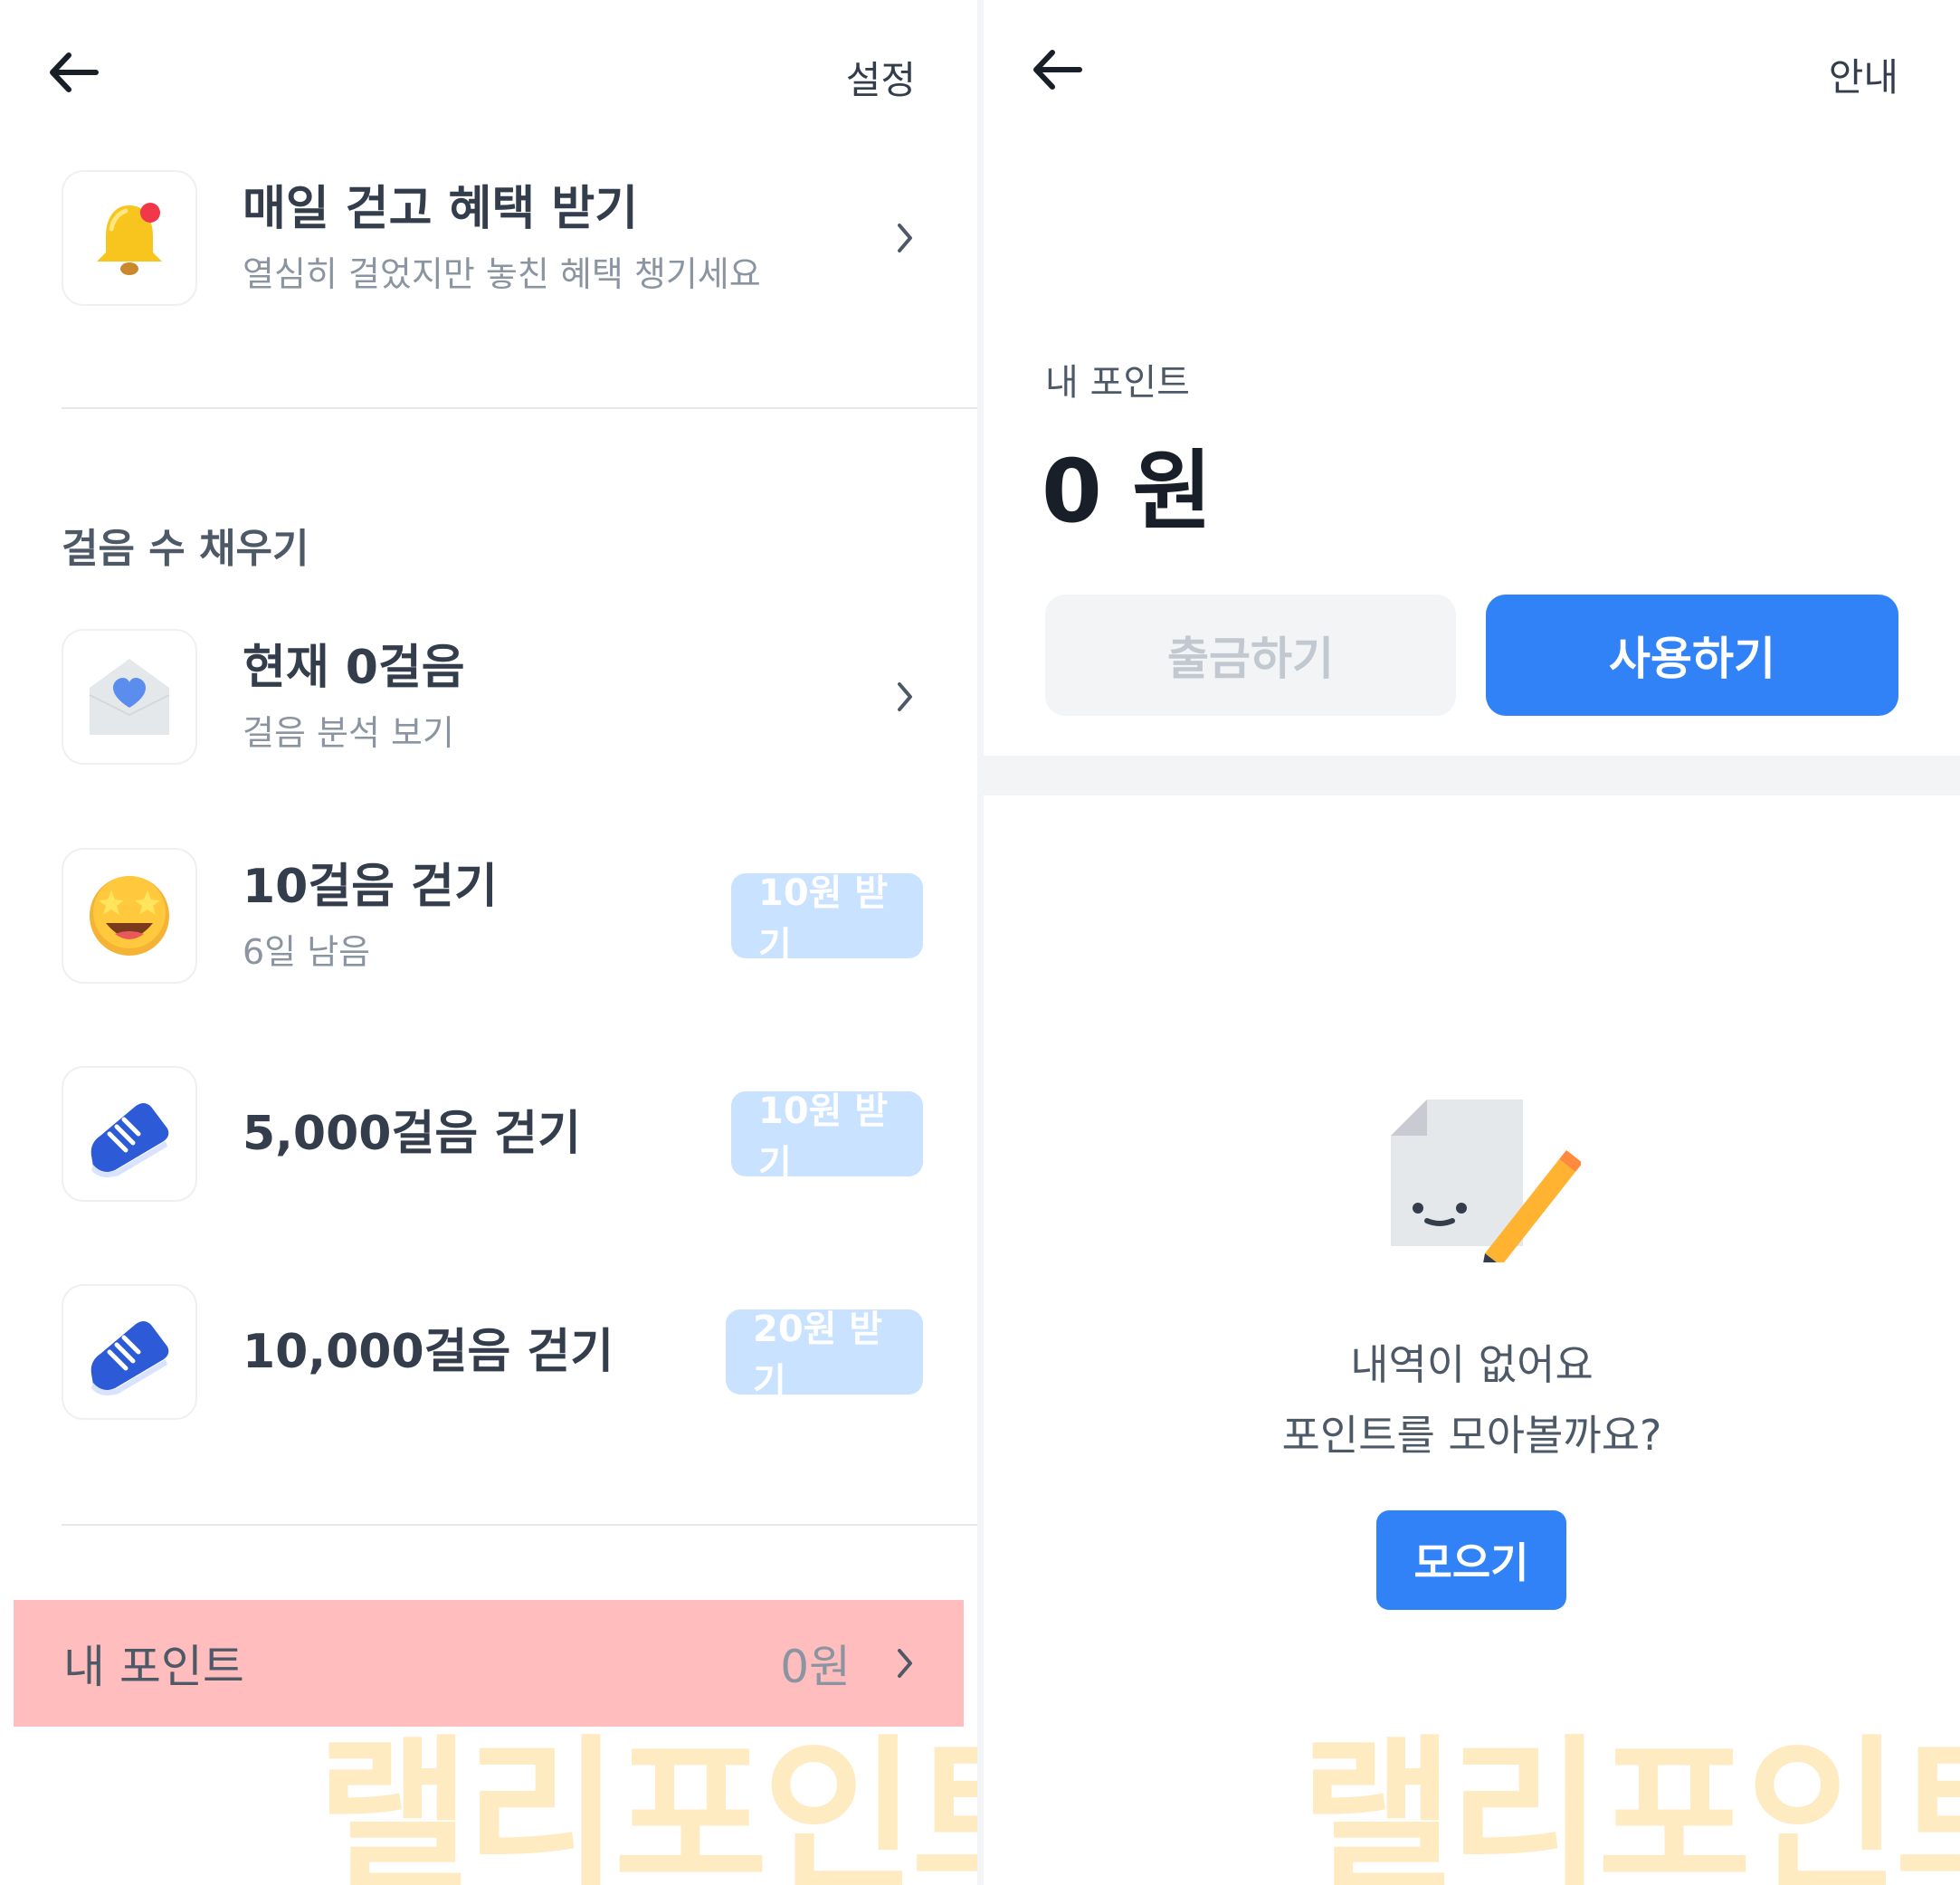 Image resolution: width=1960 pixels, height=1885 pixels. I want to click on current-steps-text: 현재 0걸음 걸음 분석 보기, so click(565, 697).